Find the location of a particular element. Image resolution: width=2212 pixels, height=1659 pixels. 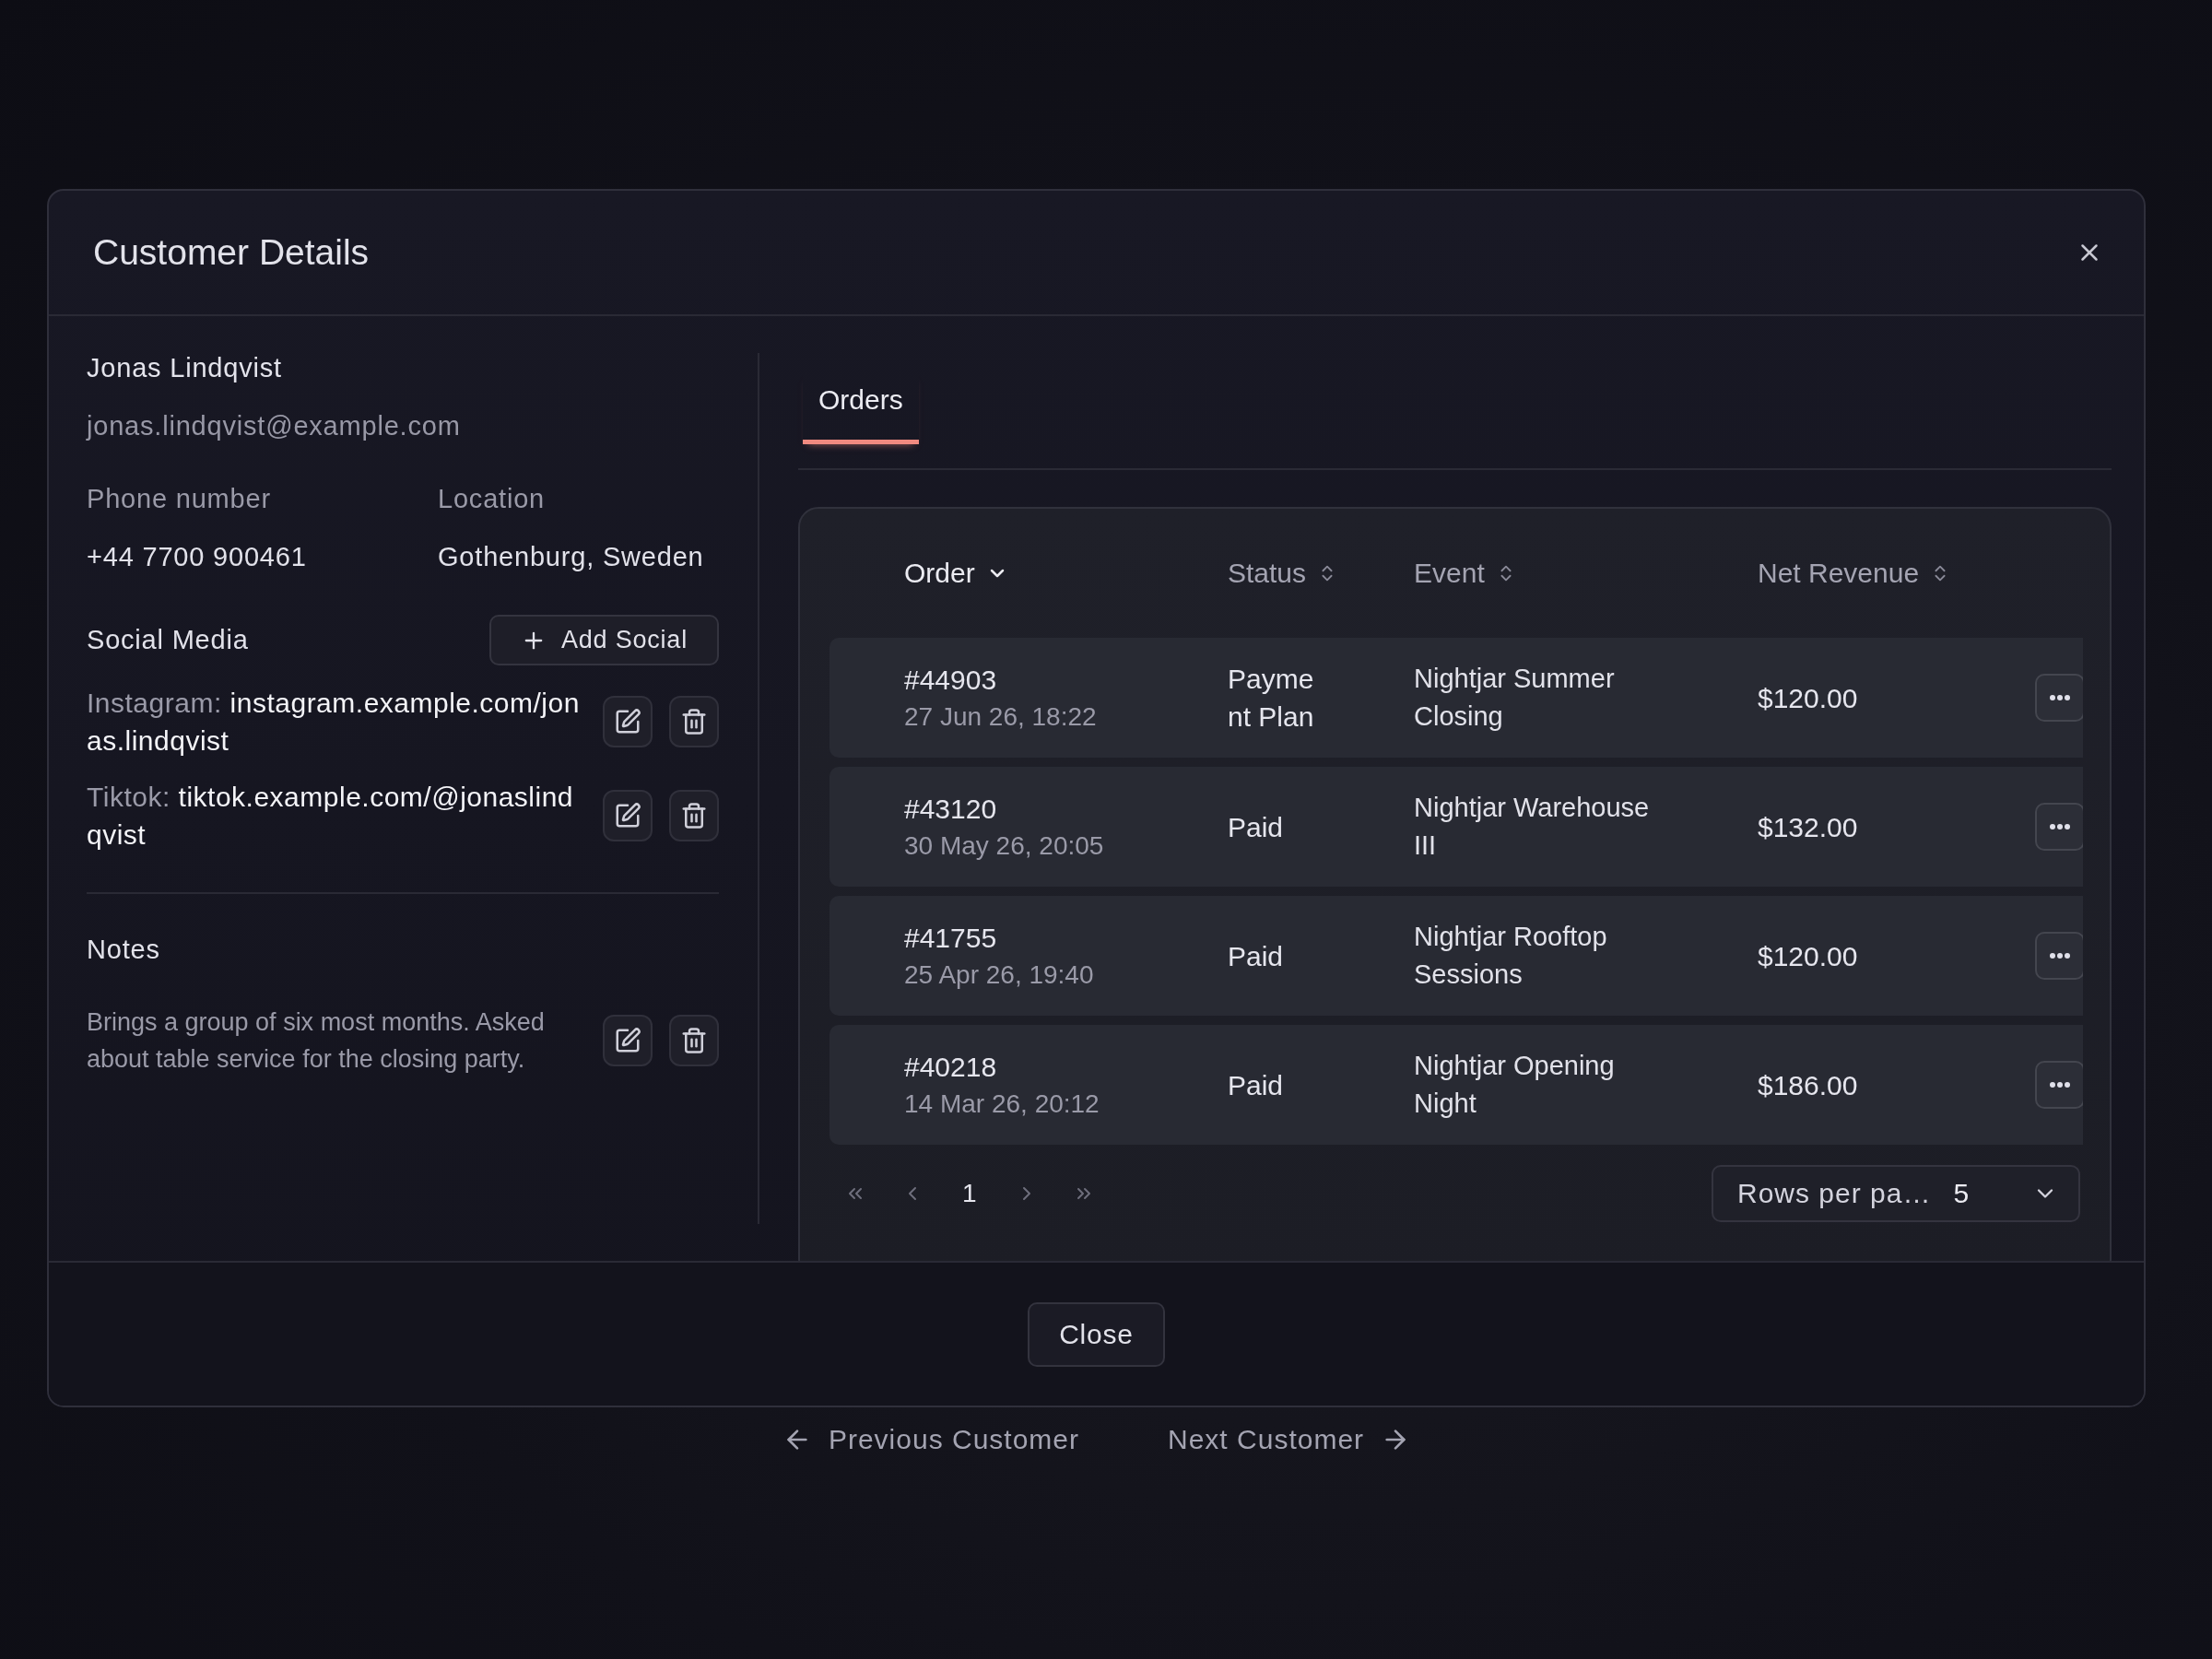

order-row: #43120 30 May 26, 20:05 Paid Nightjar Warehouse III $132.00 is located at coordinates (1456, 827).